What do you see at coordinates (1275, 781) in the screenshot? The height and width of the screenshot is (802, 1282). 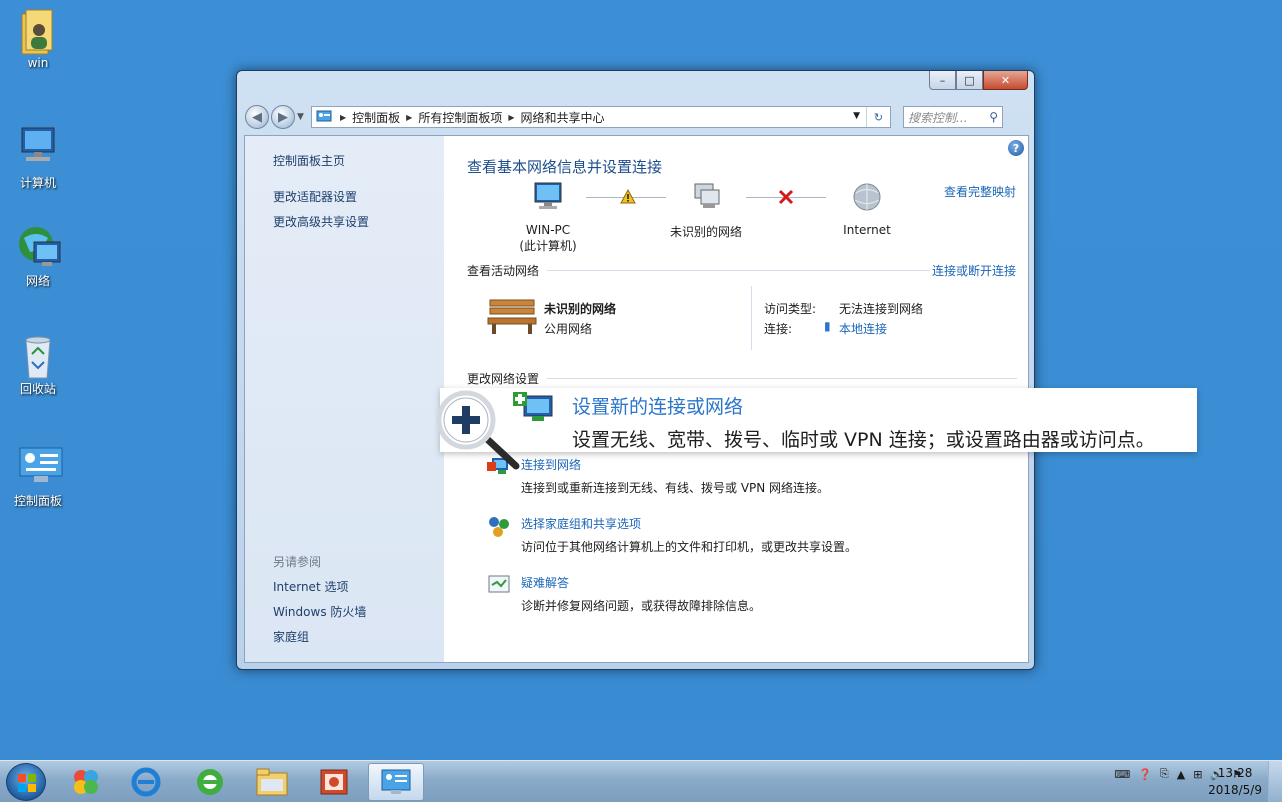 I see `show-desktop-button` at bounding box center [1275, 781].